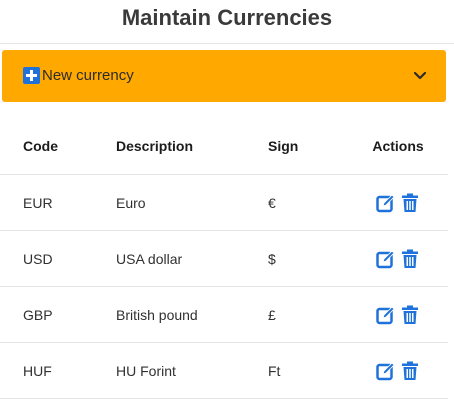 Image resolution: width=454 pixels, height=411 pixels. I want to click on cell-description: Euro, so click(192, 202).